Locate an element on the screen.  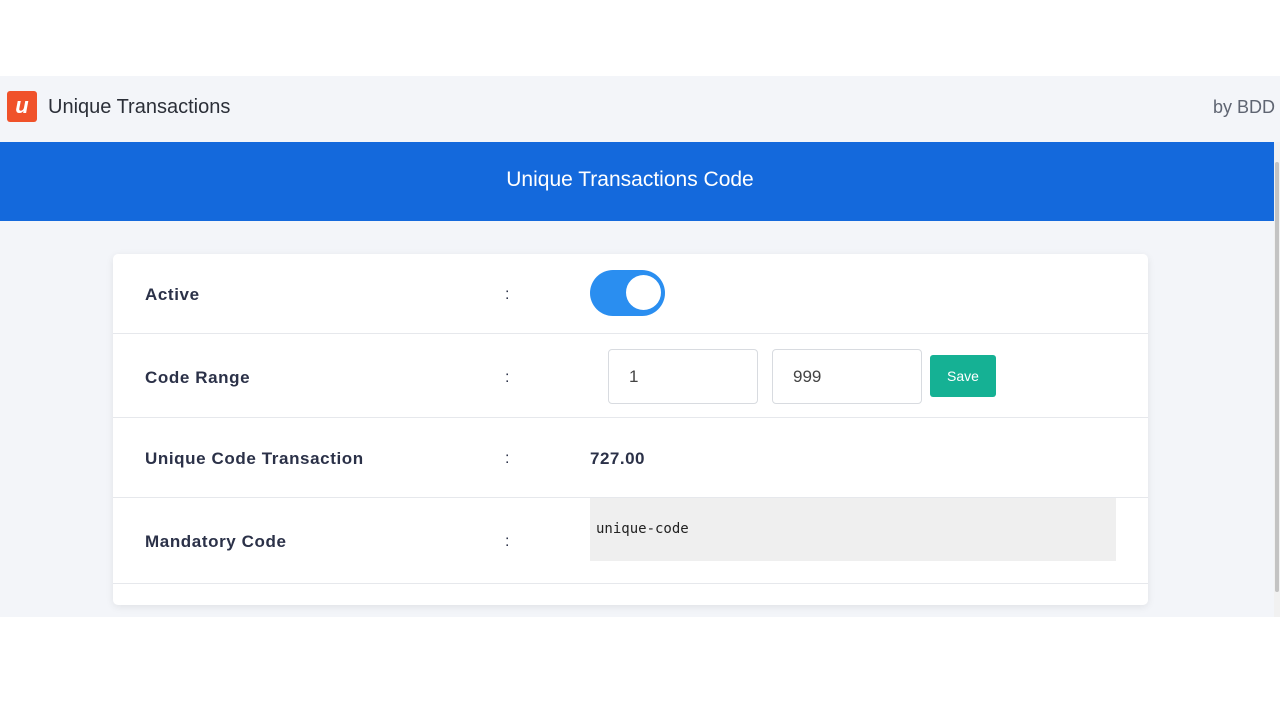
code-range-label: Code Range is located at coordinates (198, 377).